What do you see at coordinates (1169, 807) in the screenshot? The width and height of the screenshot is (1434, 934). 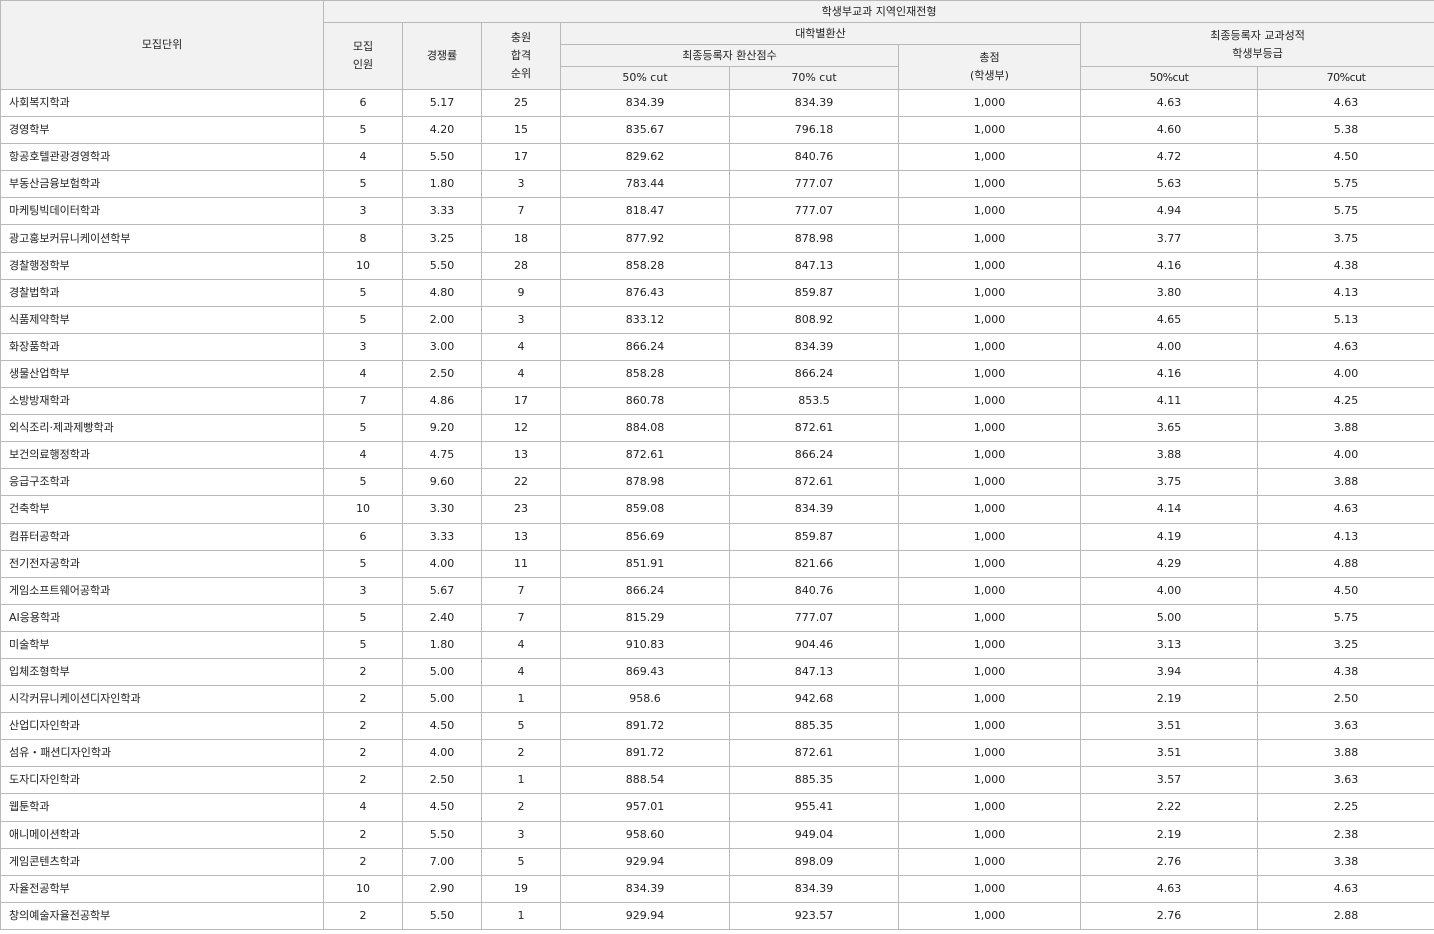 I see `cell-grade-50: 2.22` at bounding box center [1169, 807].